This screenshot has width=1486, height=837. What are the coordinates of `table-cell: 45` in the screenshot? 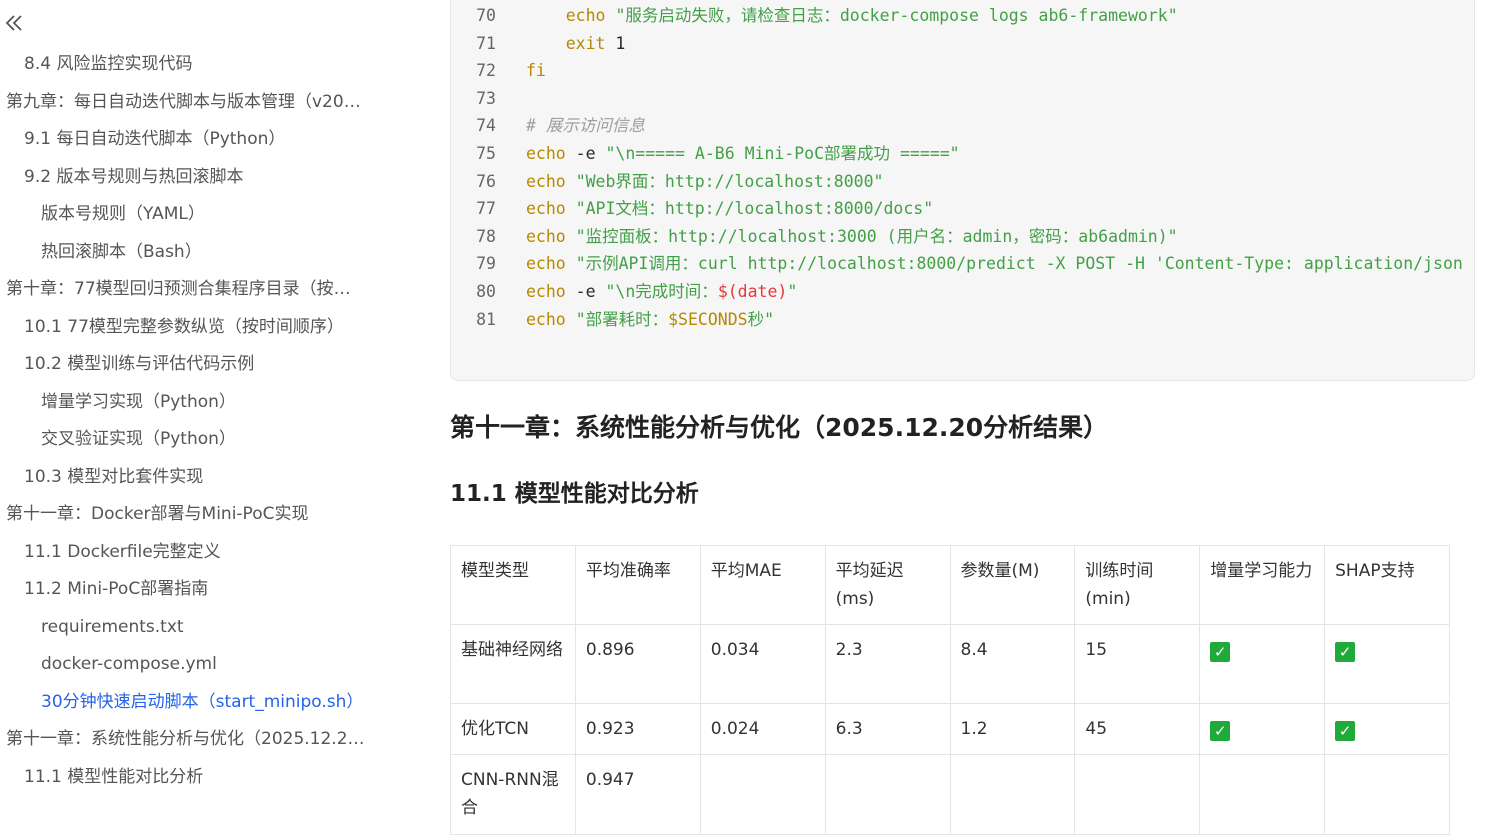 It's located at (1137, 729).